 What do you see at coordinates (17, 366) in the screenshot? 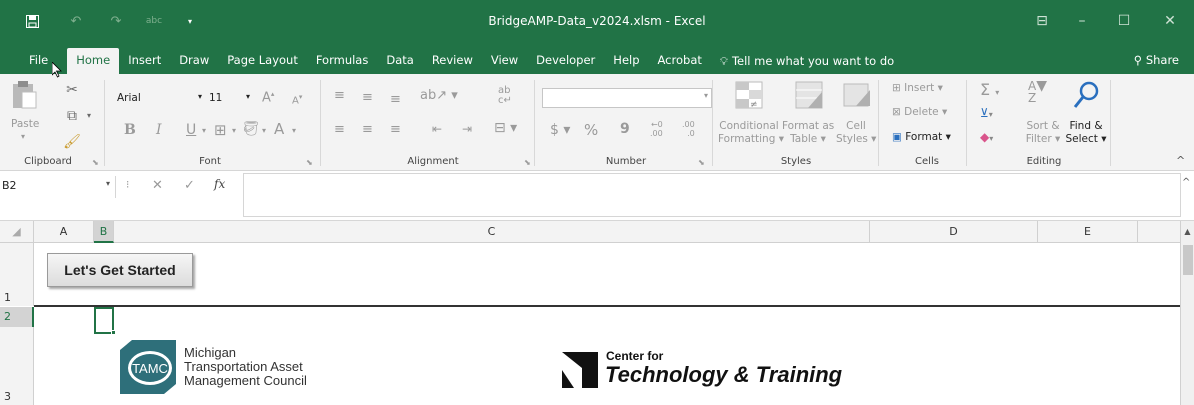
I see `row-header-3: 3` at bounding box center [17, 366].